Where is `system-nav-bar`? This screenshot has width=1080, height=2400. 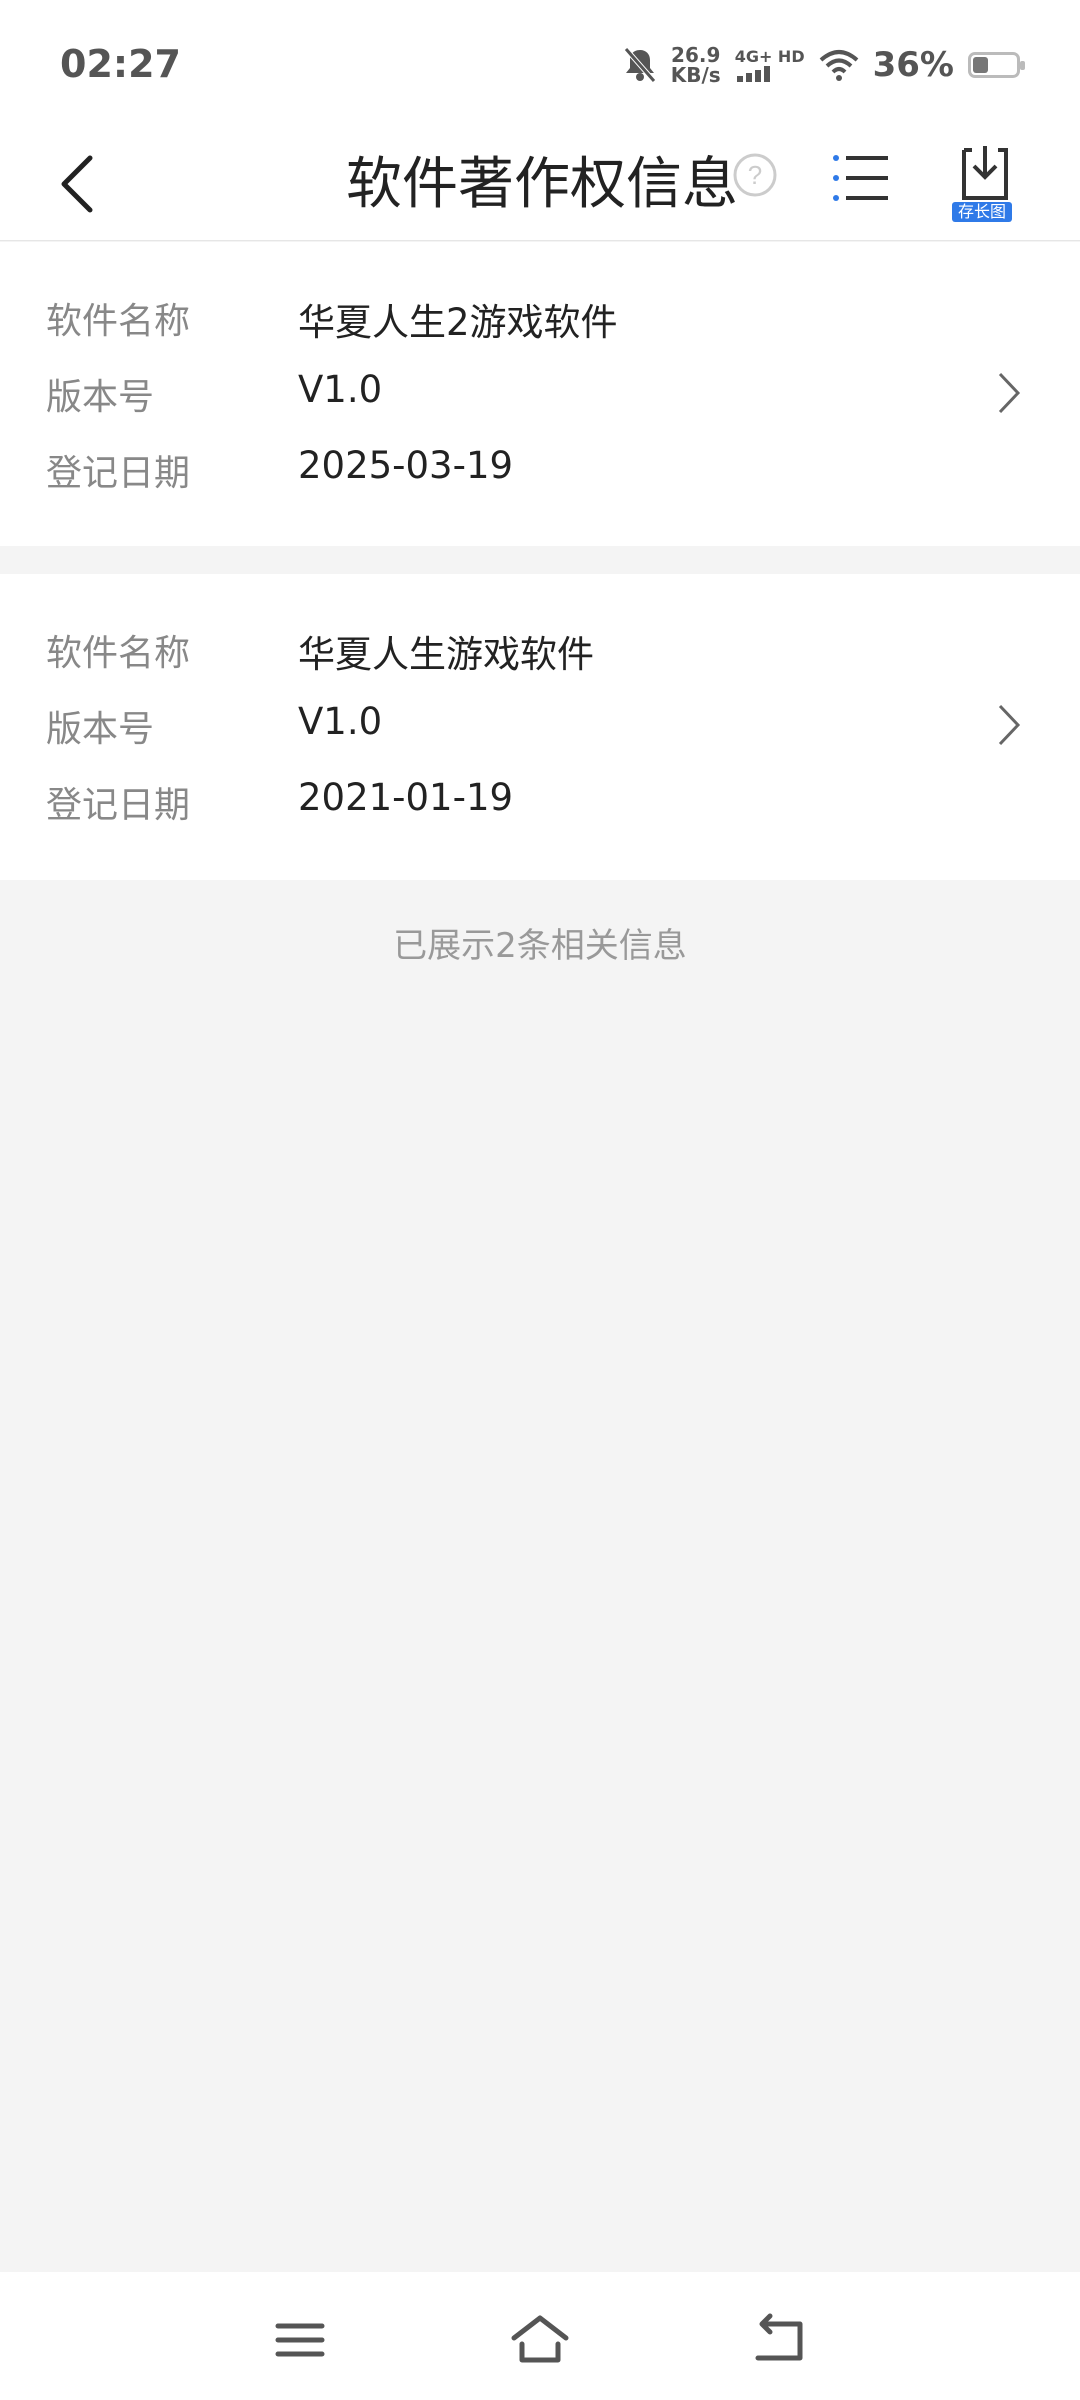 system-nav-bar is located at coordinates (540, 2336).